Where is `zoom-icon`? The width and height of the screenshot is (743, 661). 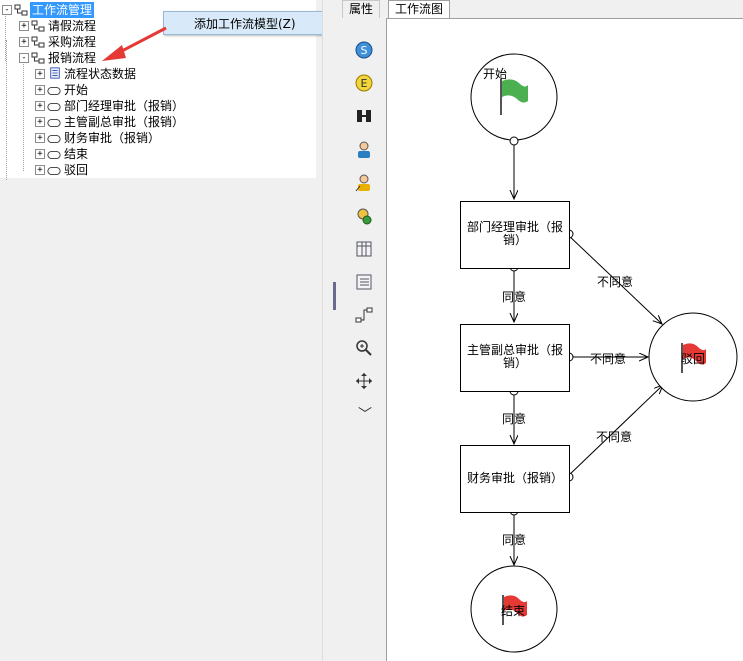 zoom-icon is located at coordinates (364, 348).